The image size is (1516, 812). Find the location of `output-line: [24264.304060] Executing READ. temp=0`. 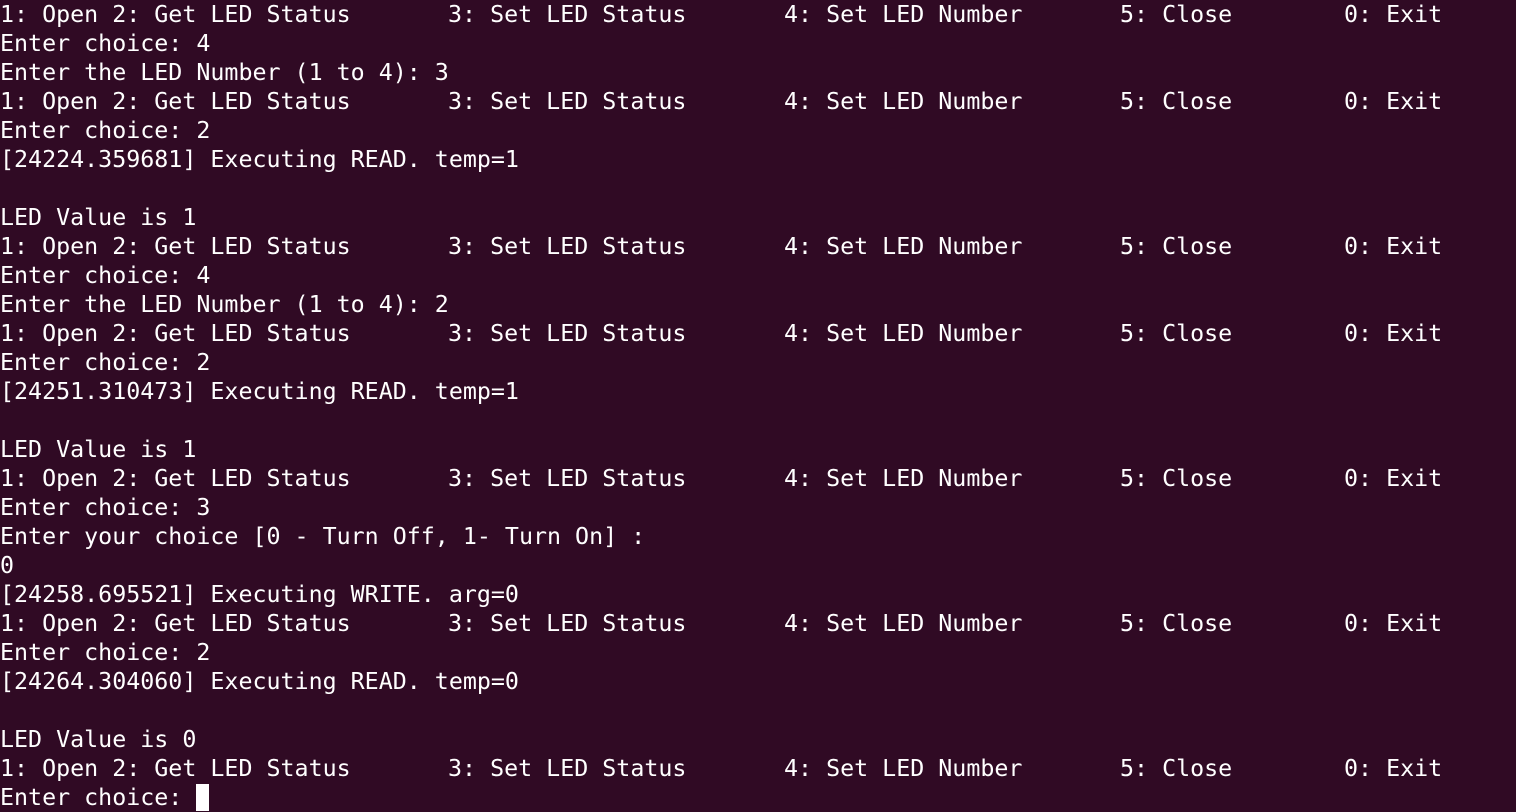

output-line: [24264.304060] Executing READ. temp=0 is located at coordinates (758, 681).